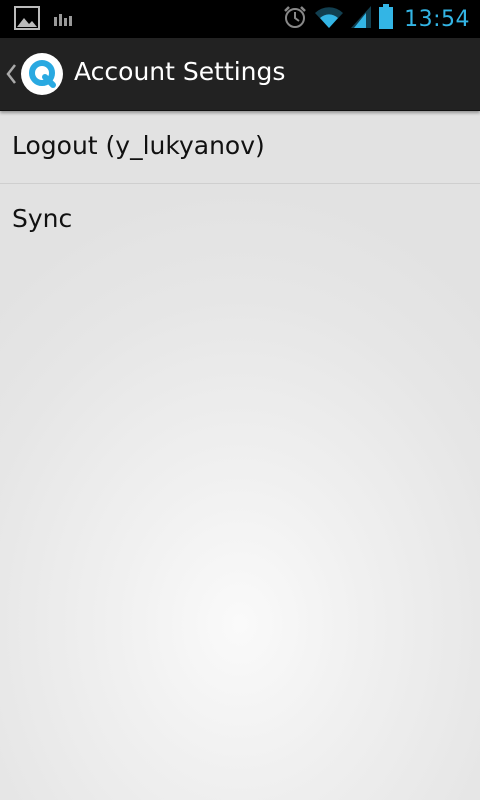 This screenshot has width=480, height=800. What do you see at coordinates (295, 19) in the screenshot?
I see `alarm-icon` at bounding box center [295, 19].